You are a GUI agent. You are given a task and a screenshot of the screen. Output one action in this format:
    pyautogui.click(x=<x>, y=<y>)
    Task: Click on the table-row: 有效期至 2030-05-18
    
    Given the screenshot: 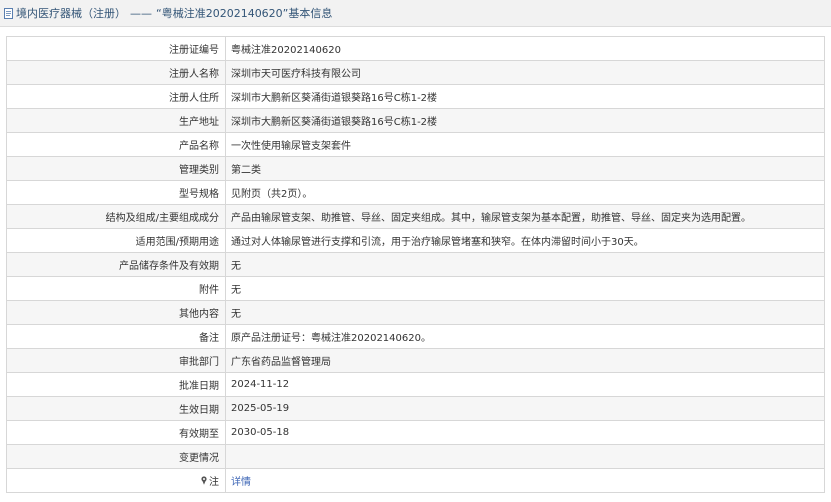 What is the action you would take?
    pyautogui.click(x=415, y=432)
    